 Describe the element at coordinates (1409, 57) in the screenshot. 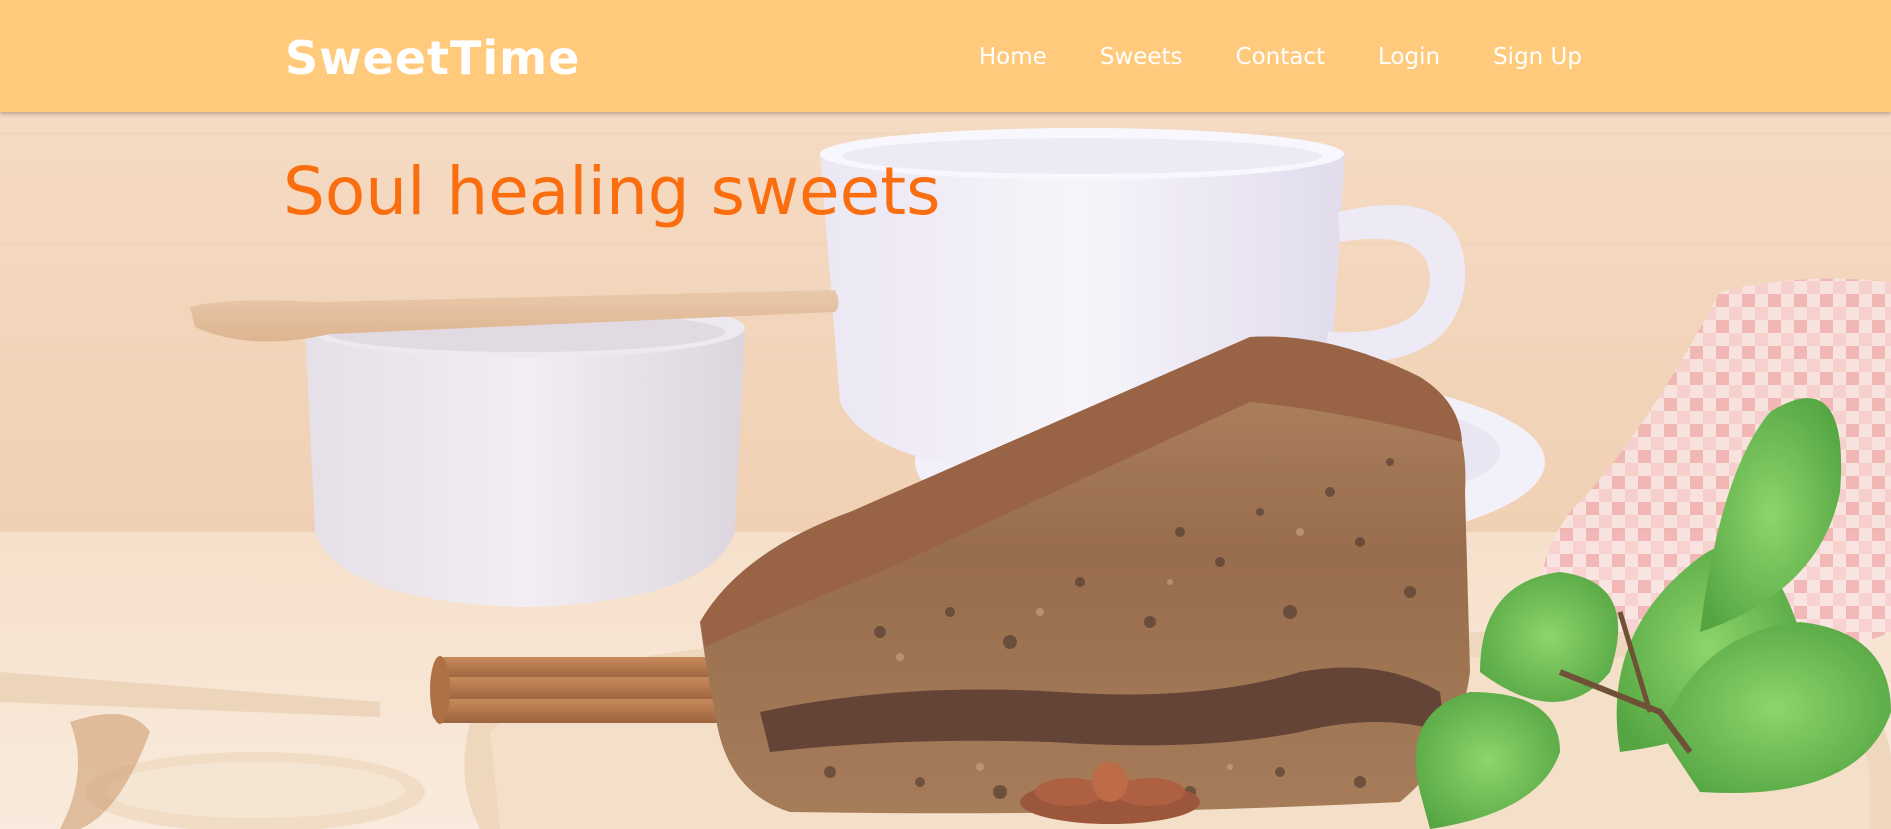

I see `nav-login-link: Login` at that location.